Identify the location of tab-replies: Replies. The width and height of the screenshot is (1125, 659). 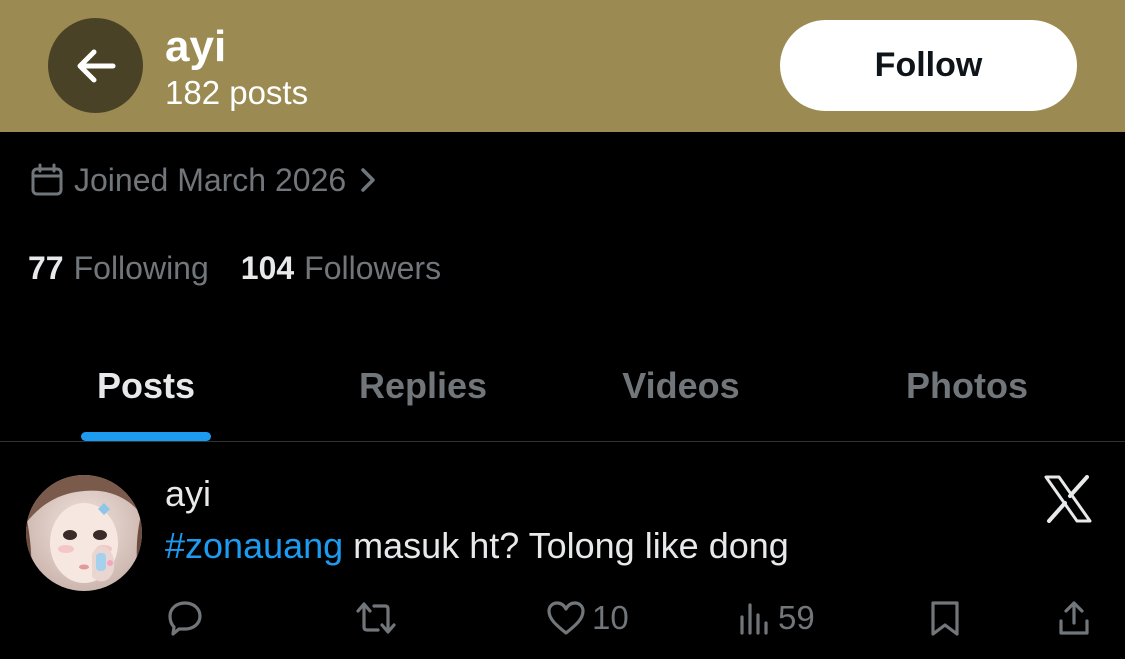
(423, 386).